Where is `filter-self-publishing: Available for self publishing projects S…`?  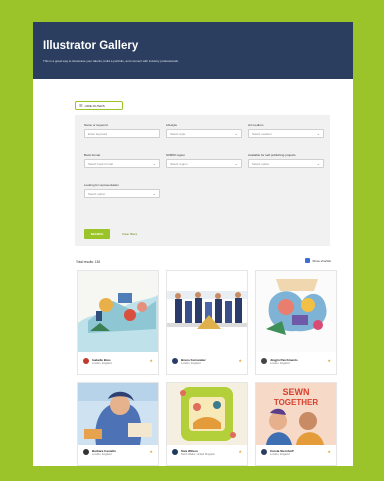 filter-self-publishing: Available for self publishing projects S… is located at coordinates (286, 160).